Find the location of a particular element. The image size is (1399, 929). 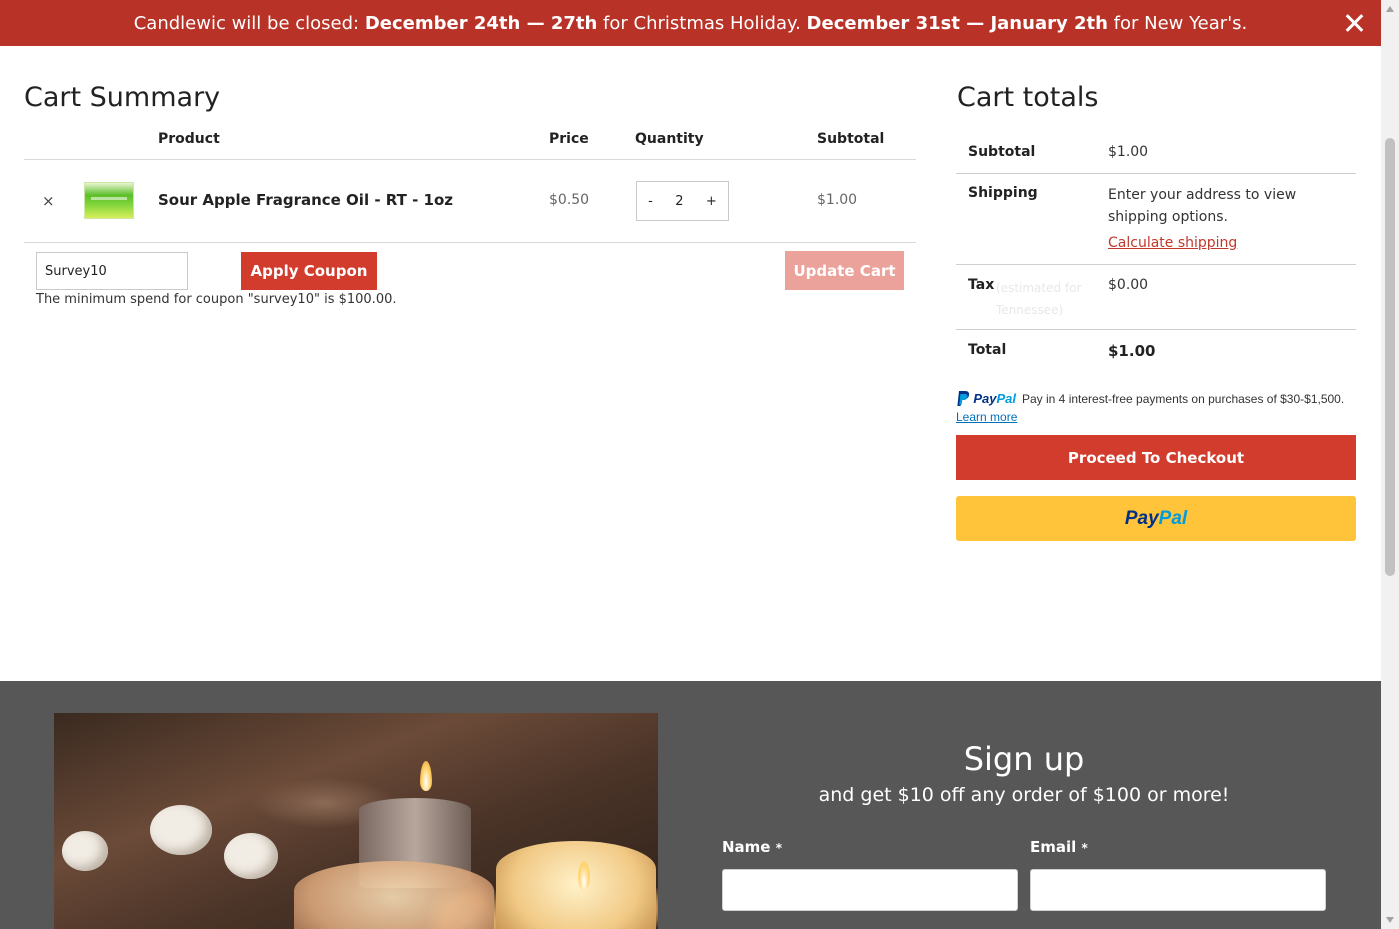

email-label-text: Email is located at coordinates (1053, 847).